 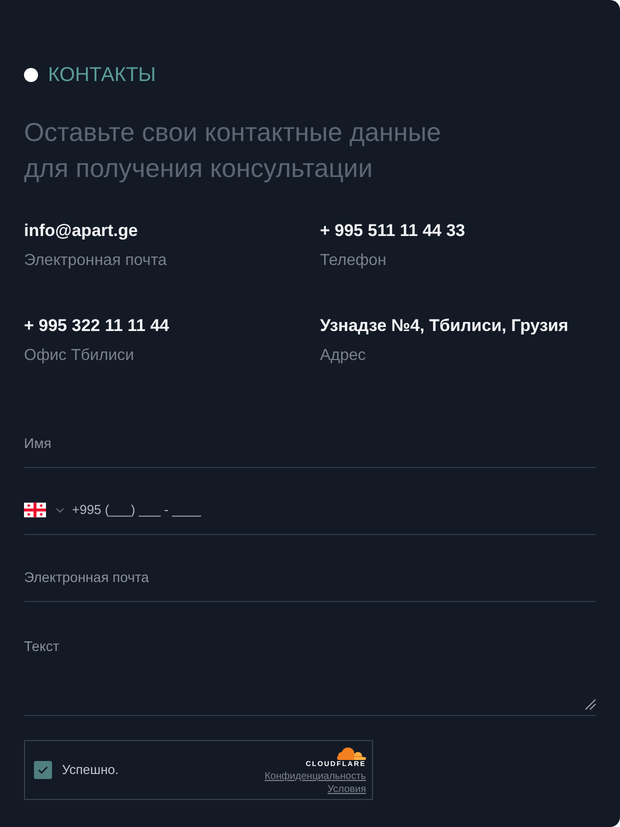 What do you see at coordinates (81, 231) in the screenshot?
I see `contact-value: info@apart.ge` at bounding box center [81, 231].